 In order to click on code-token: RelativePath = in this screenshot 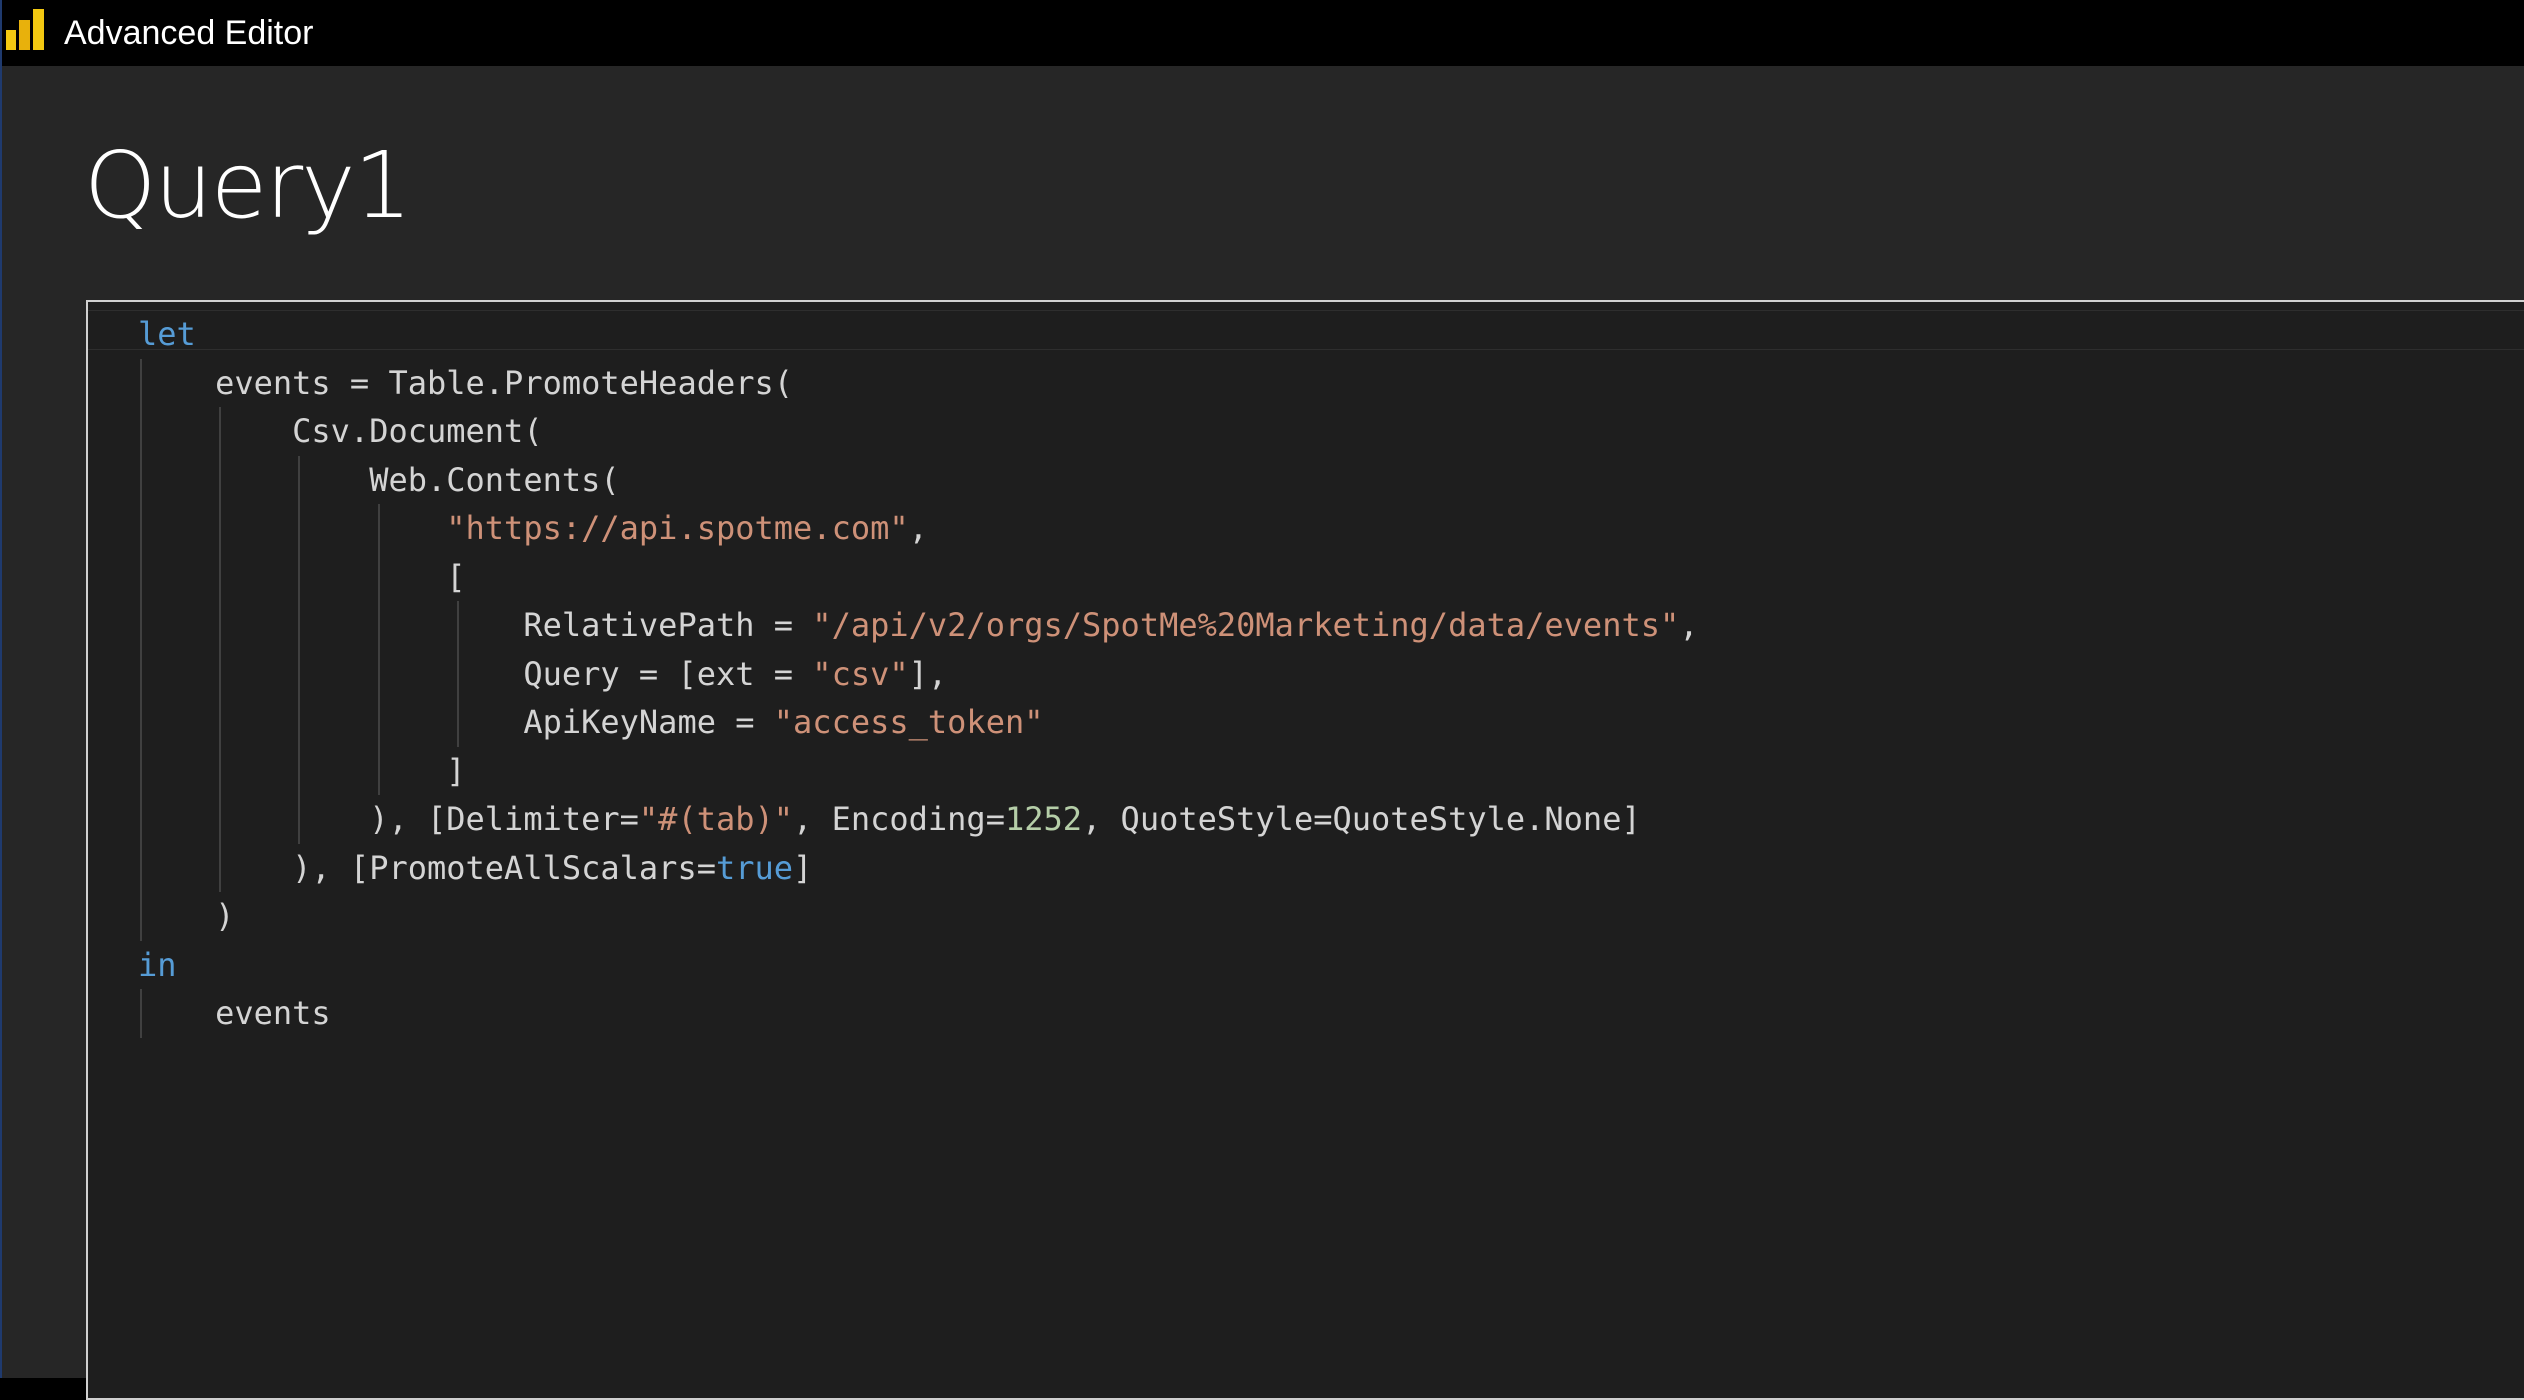, I will do `click(668, 625)`.